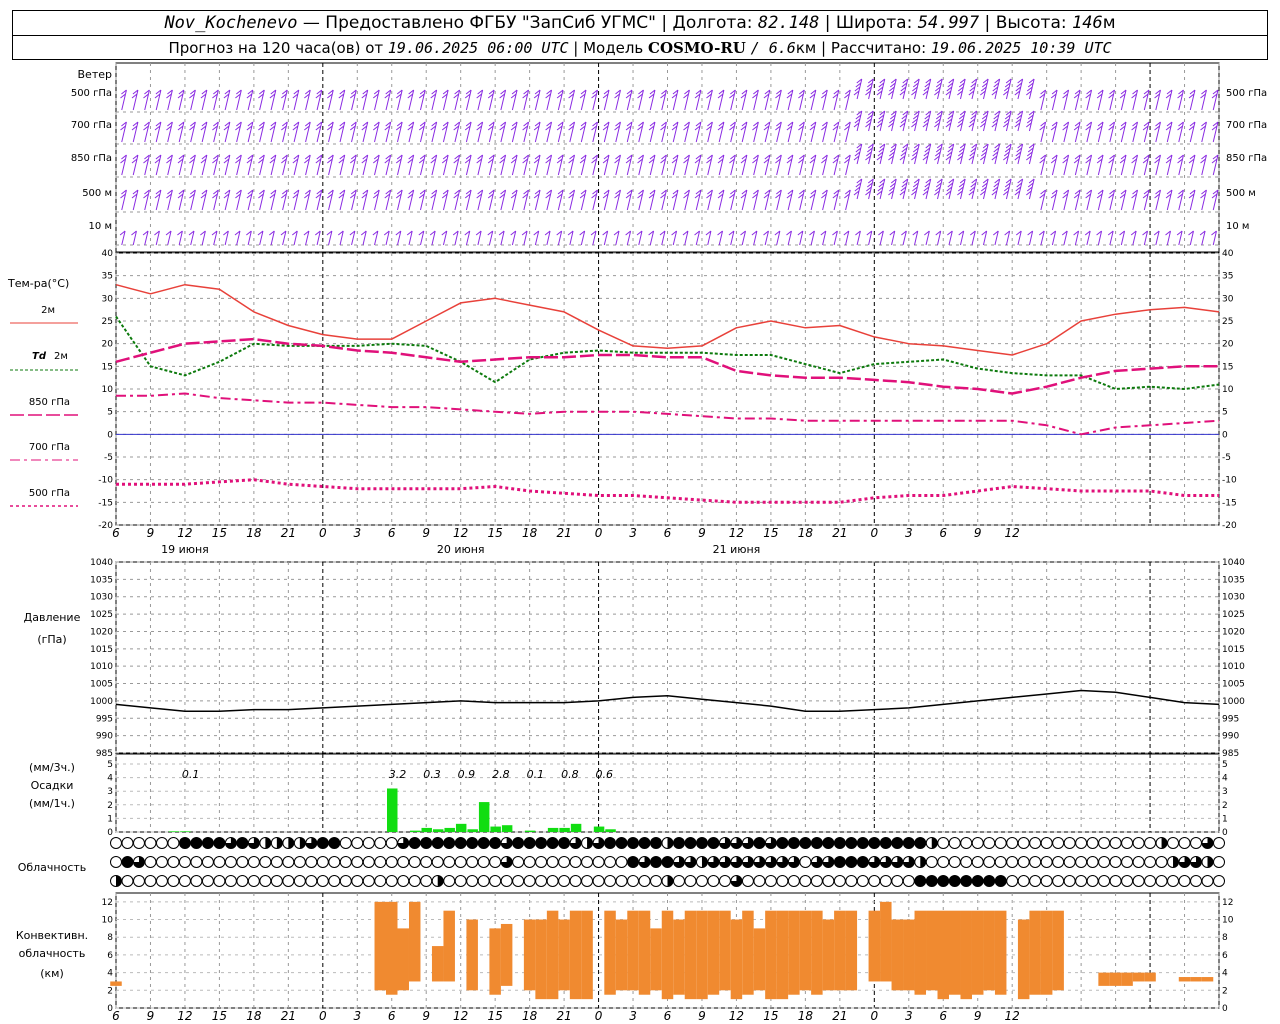  What do you see at coordinates (1227, 367) in the screenshot?
I see `temp-ytick-right: 15` at bounding box center [1227, 367].